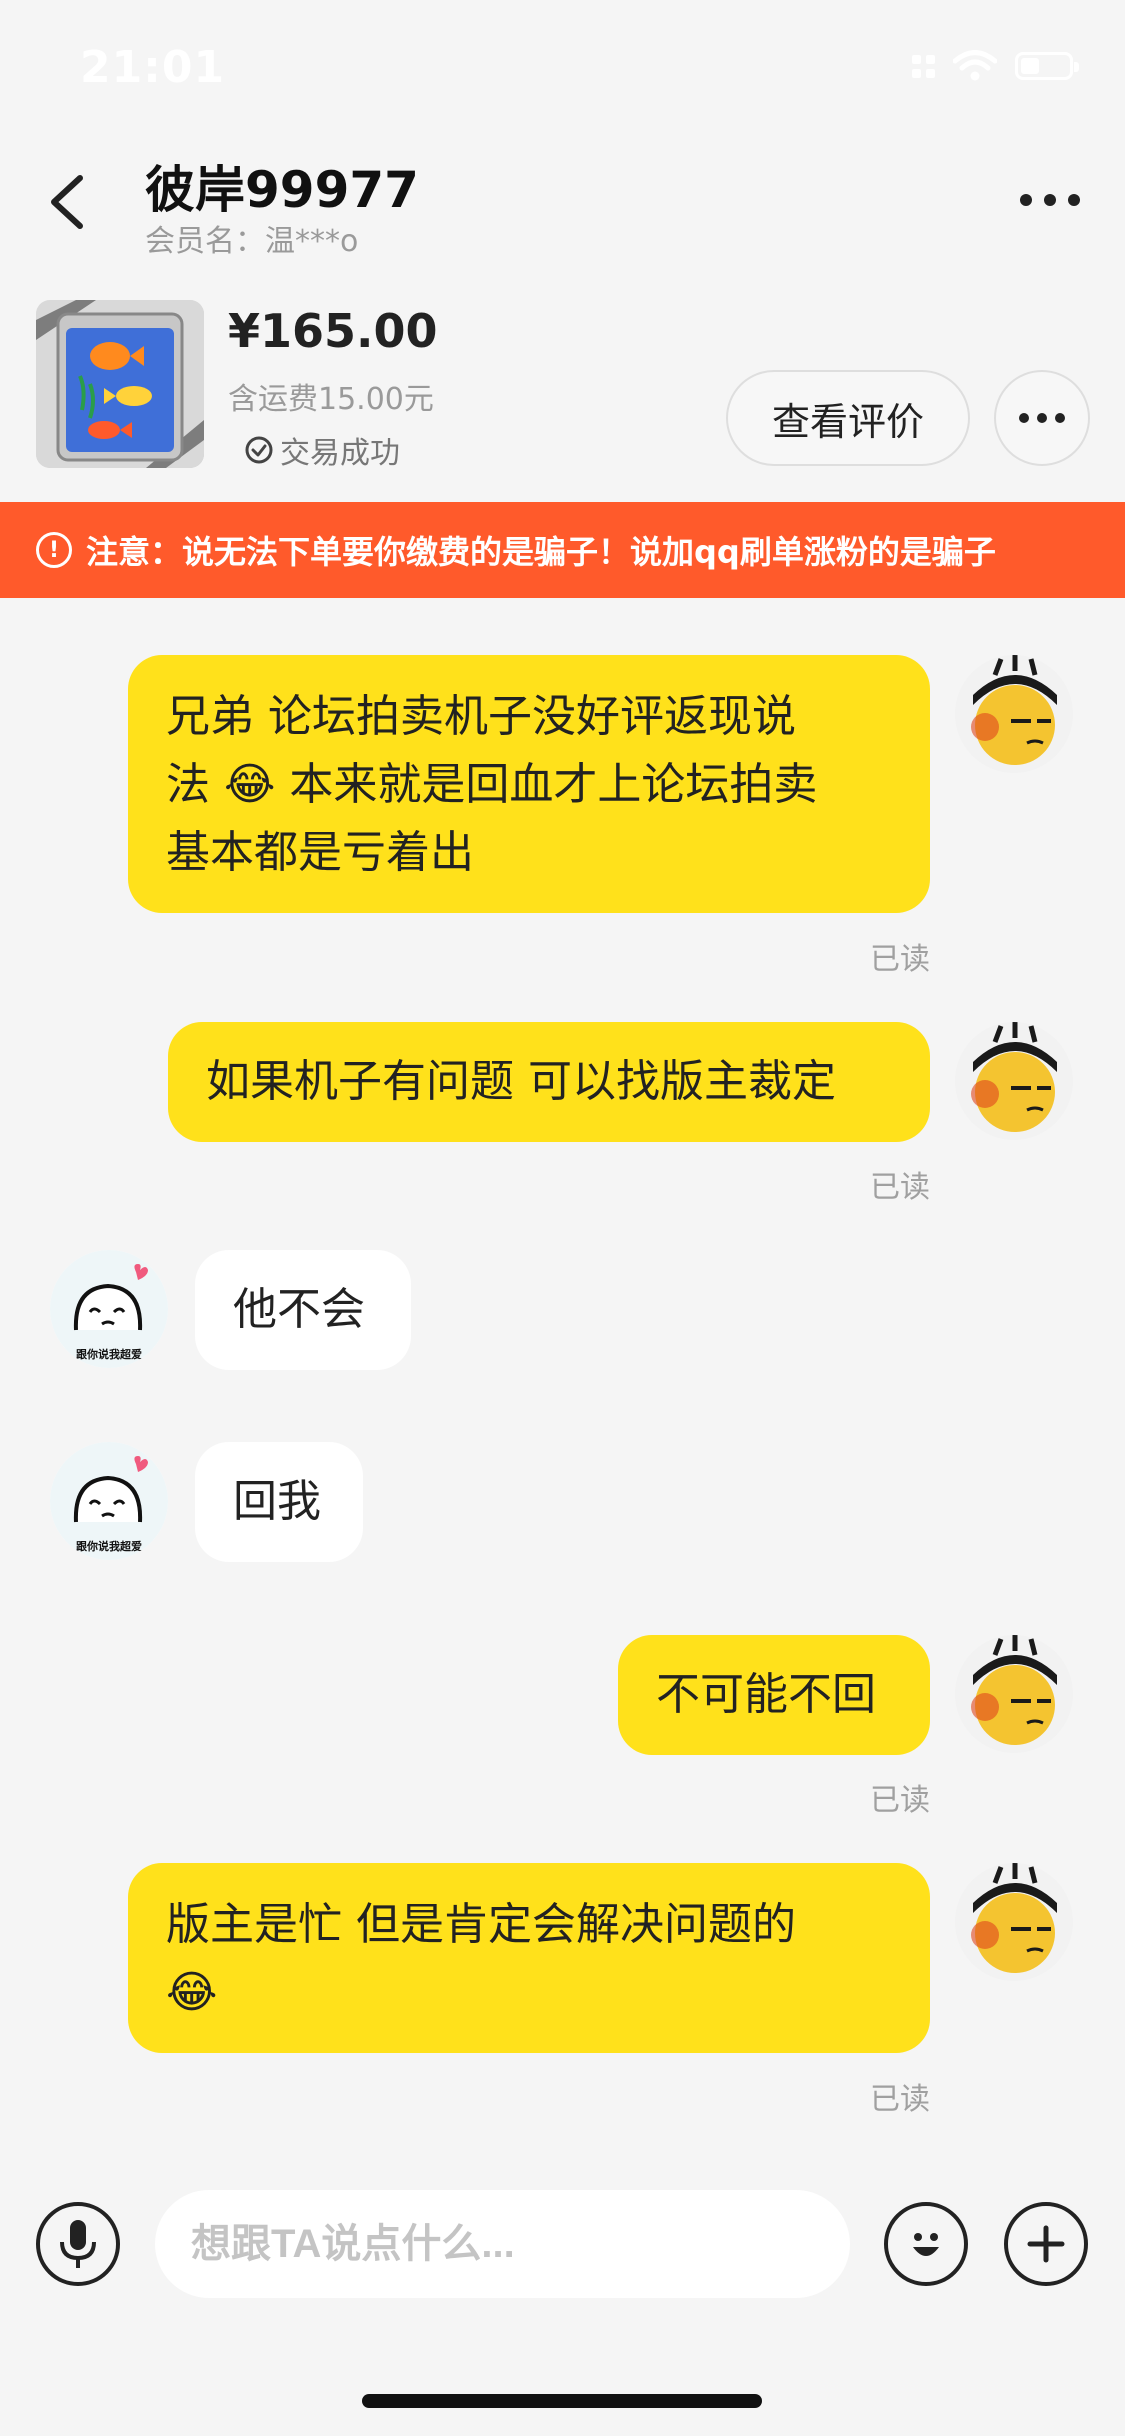  What do you see at coordinates (1050, 200) in the screenshot?
I see `more-options-button` at bounding box center [1050, 200].